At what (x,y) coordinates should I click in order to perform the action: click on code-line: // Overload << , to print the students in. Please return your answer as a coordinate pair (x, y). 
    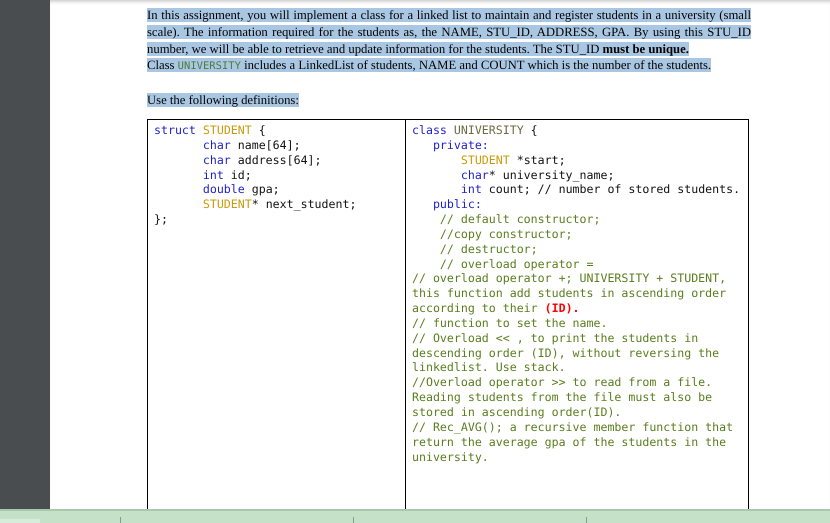
    Looking at the image, I should click on (556, 338).